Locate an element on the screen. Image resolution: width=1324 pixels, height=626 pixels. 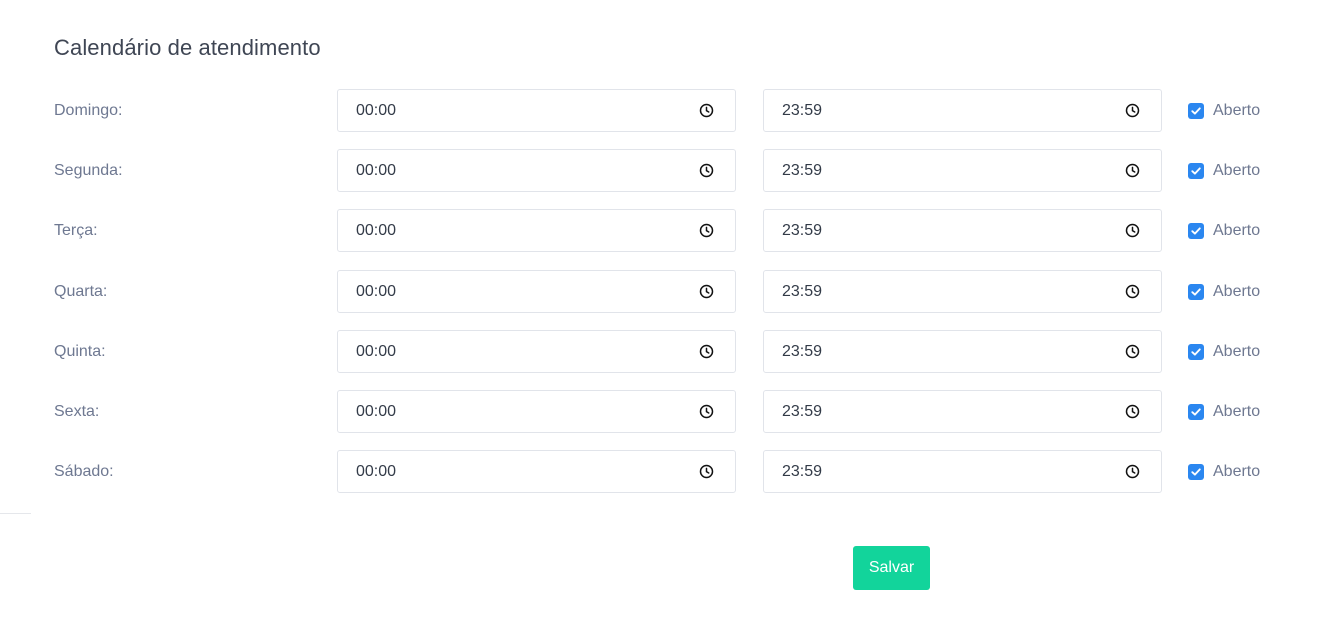
day-label: Sábado: is located at coordinates (84, 471).